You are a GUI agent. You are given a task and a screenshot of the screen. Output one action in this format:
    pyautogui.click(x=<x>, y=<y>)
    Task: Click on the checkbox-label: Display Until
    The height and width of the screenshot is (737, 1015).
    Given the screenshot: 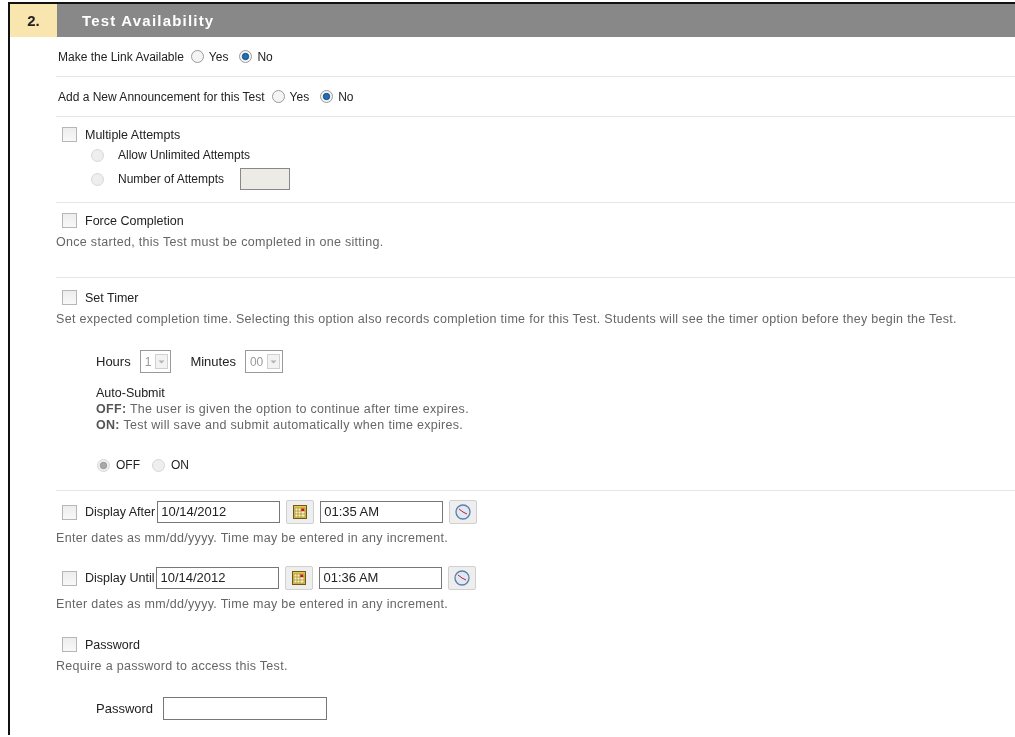 What is the action you would take?
    pyautogui.click(x=120, y=578)
    